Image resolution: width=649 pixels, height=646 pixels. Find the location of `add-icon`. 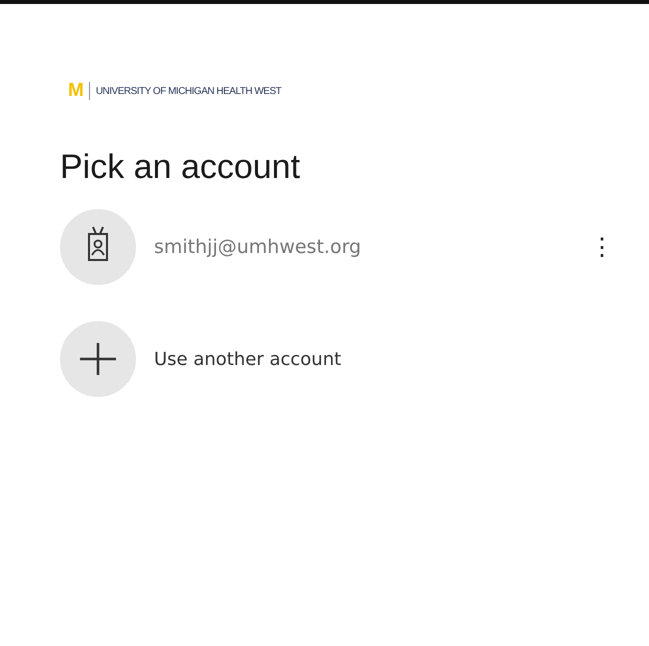

add-icon is located at coordinates (98, 359).